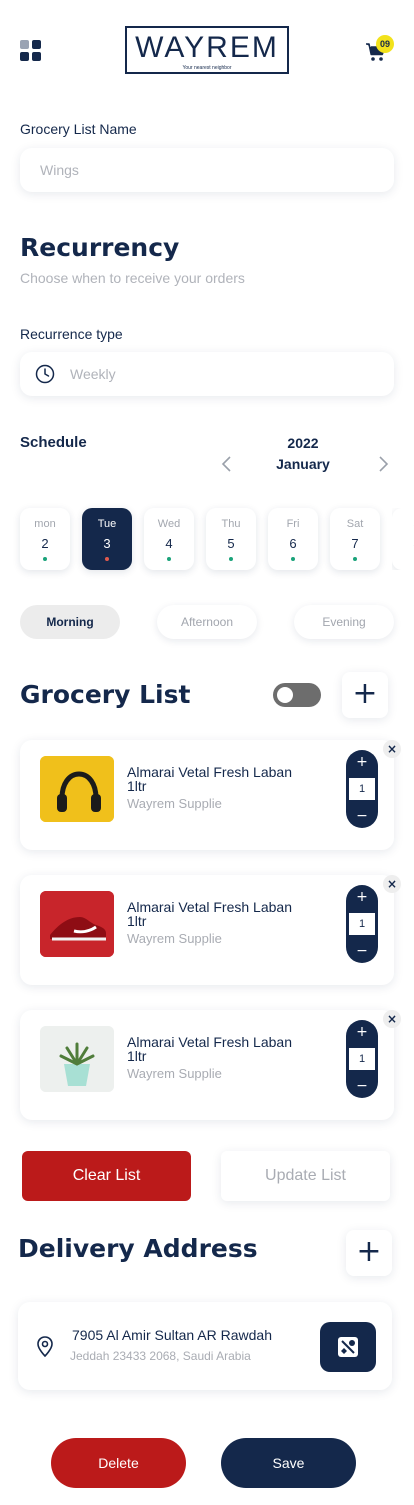 This screenshot has width=414, height=1505. What do you see at coordinates (344, 622) in the screenshot?
I see `slot-evening: Evening` at bounding box center [344, 622].